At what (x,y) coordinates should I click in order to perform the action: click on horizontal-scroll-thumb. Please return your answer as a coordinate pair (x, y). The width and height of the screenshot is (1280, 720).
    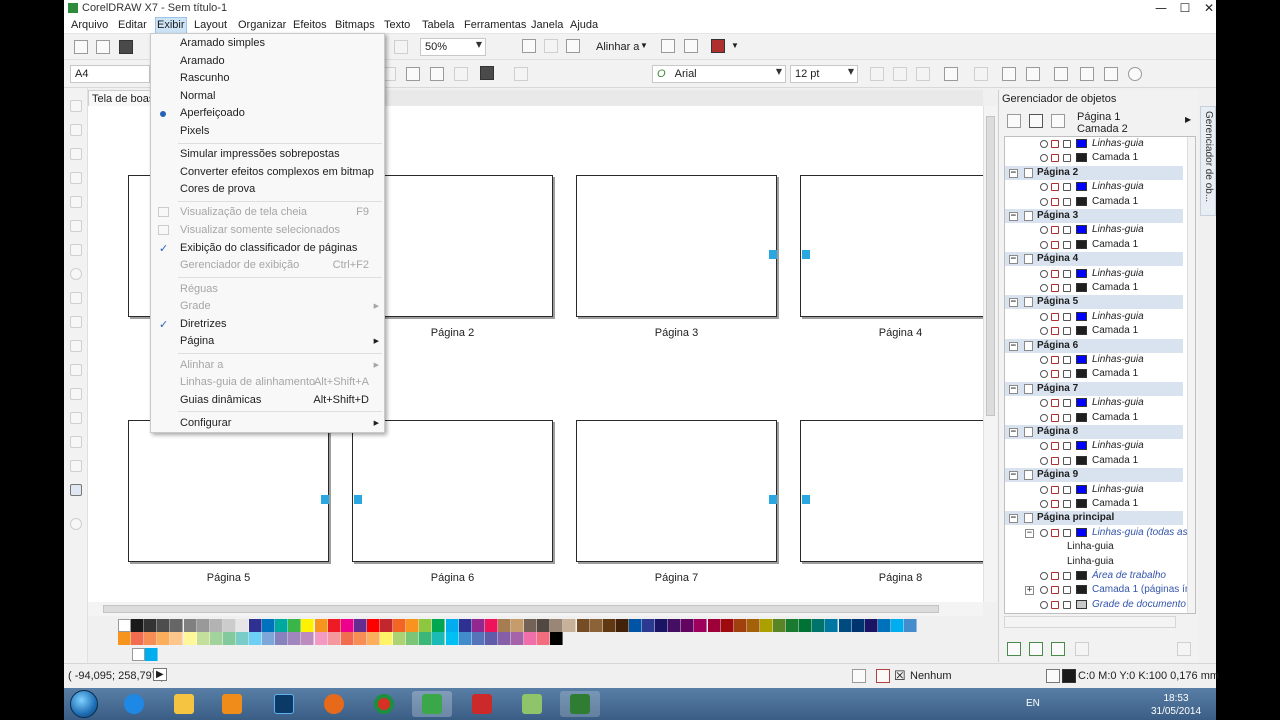
    Looking at the image, I should click on (521, 609).